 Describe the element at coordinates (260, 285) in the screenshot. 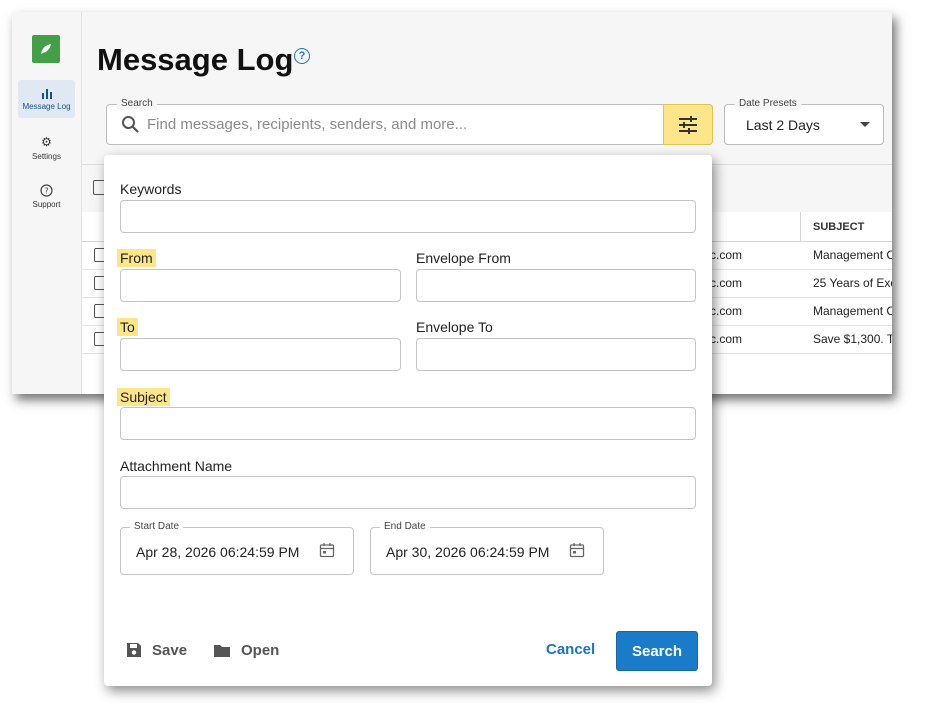

I see `from-input` at that location.